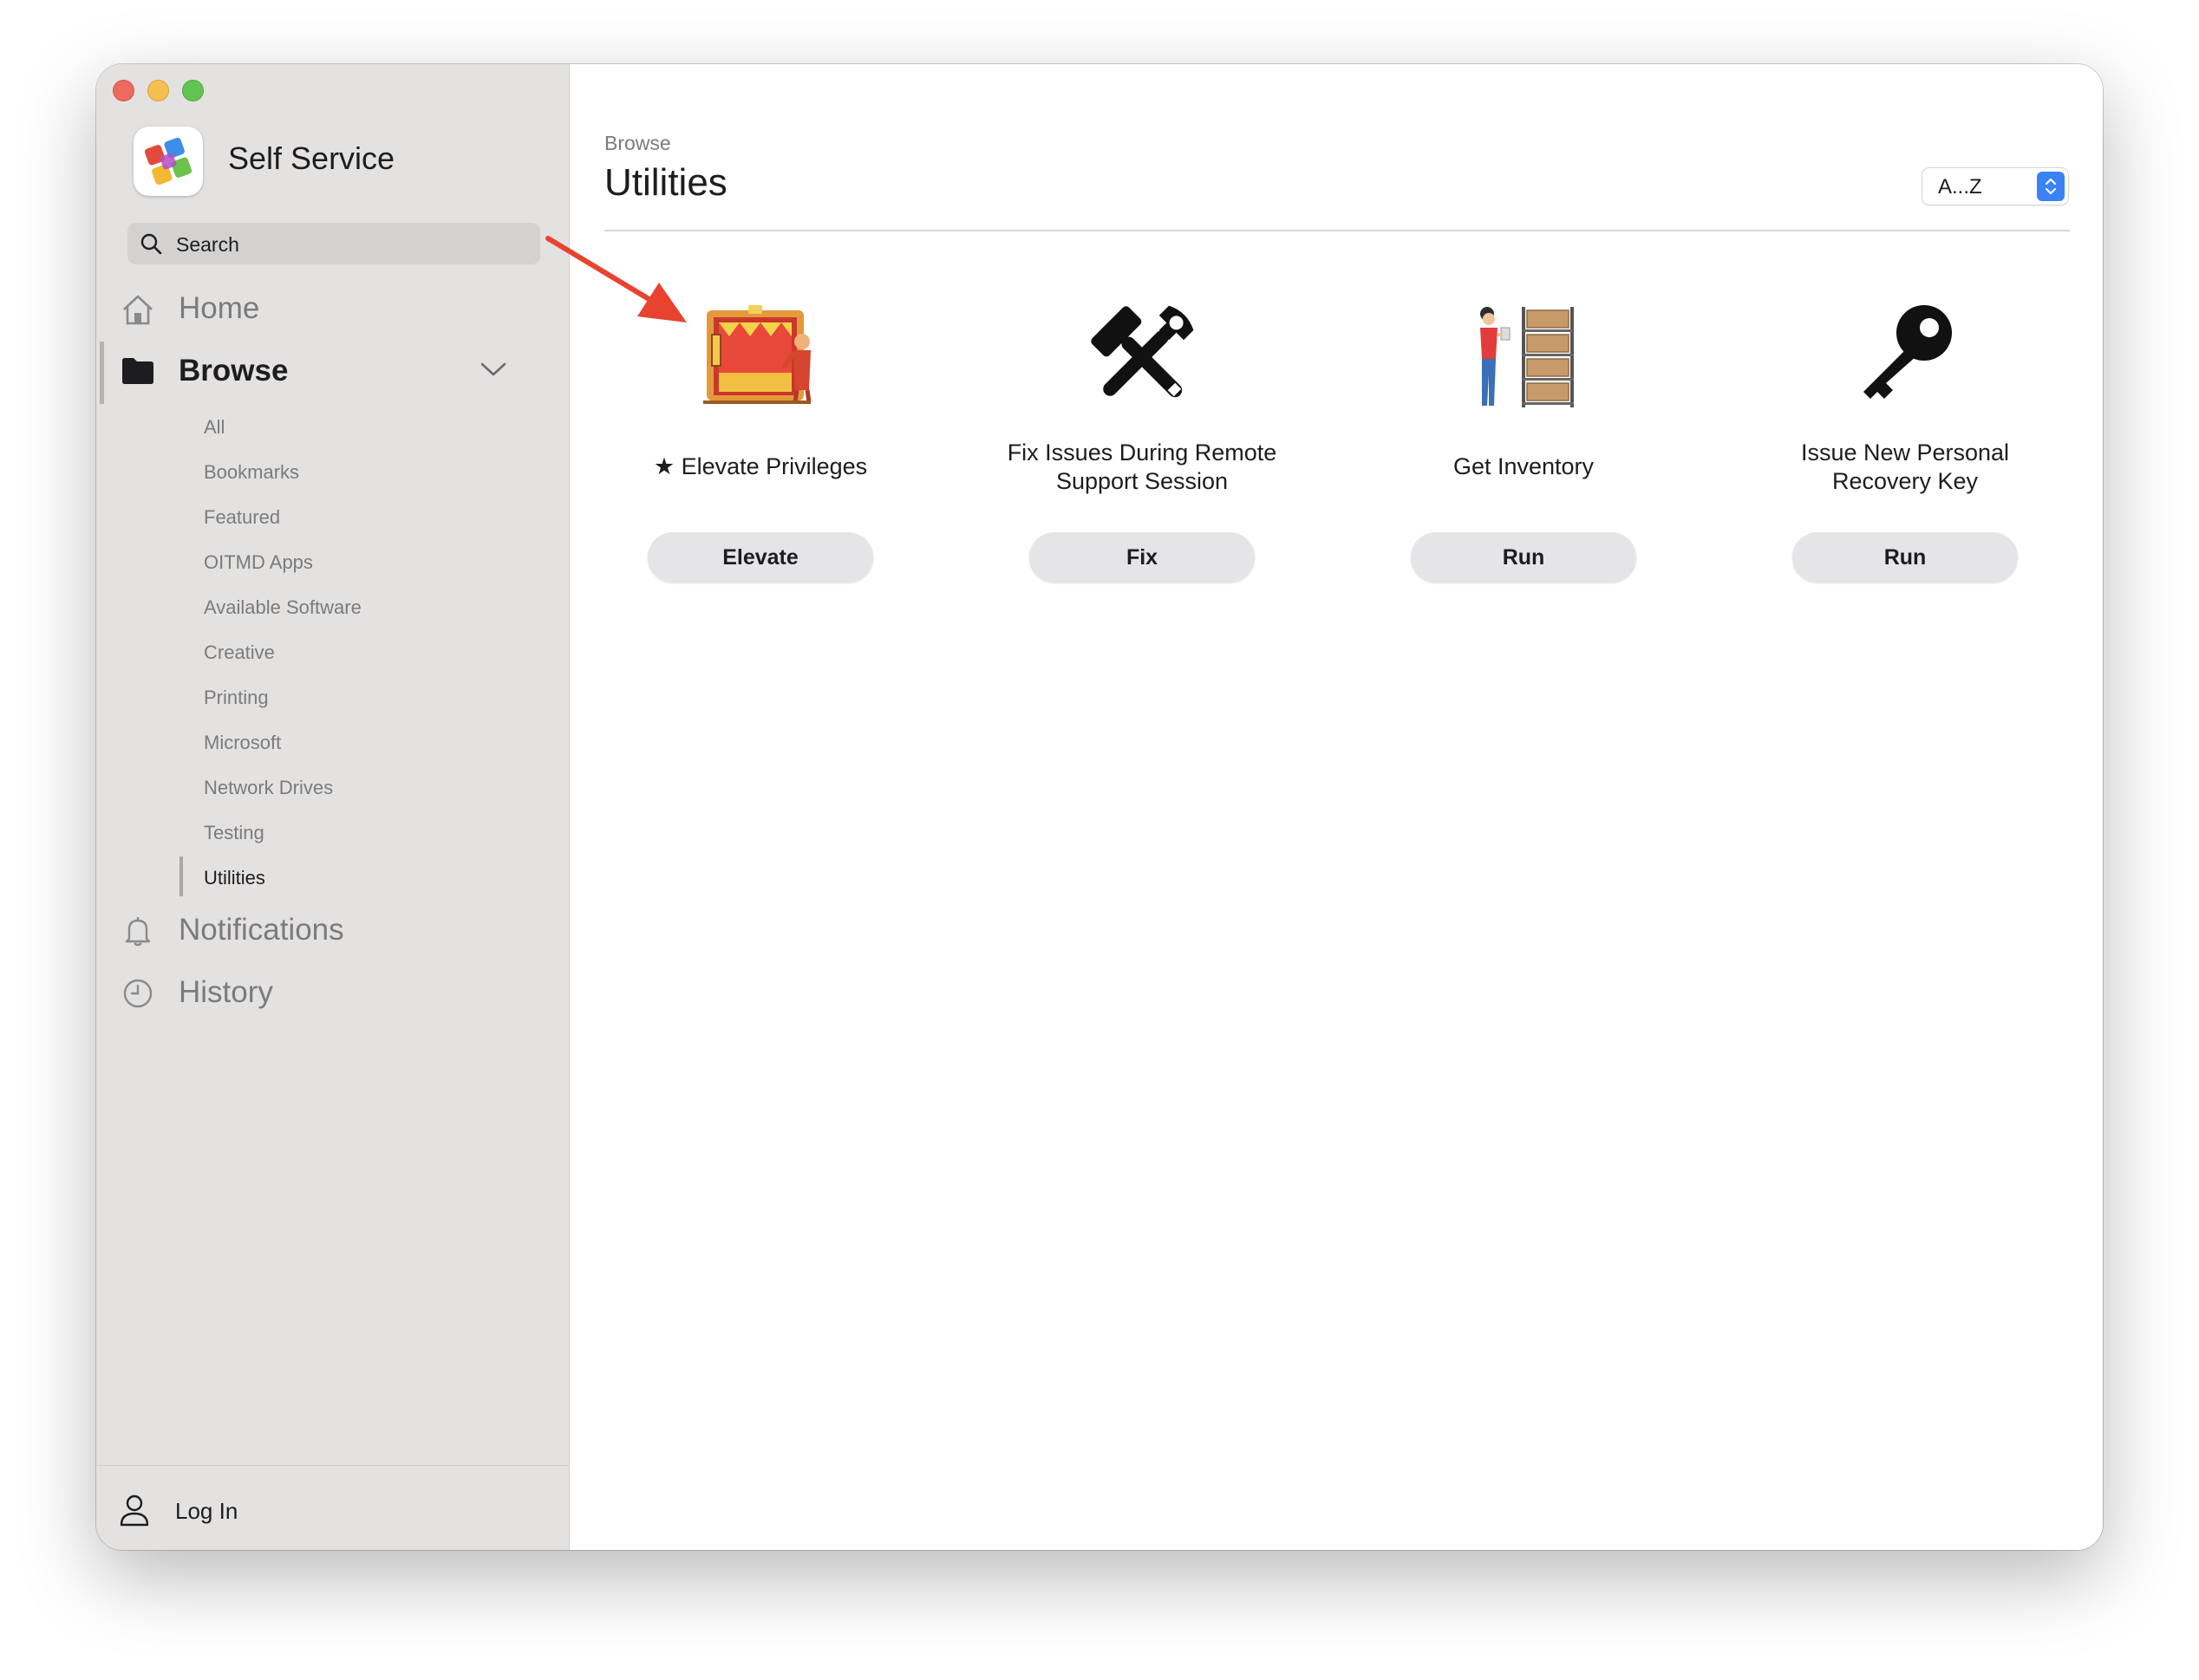 This screenshot has width=2199, height=1680. Describe the element at coordinates (219, 308) in the screenshot. I see `nav-home-label: Home` at that location.